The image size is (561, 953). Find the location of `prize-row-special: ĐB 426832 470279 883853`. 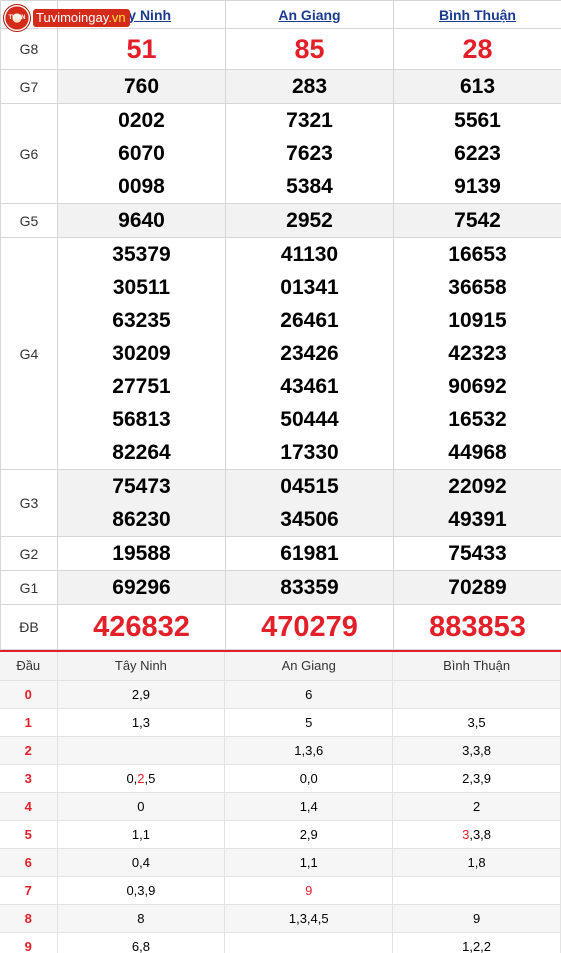

prize-row-special: ĐB 426832 470279 883853 is located at coordinates (280, 627).